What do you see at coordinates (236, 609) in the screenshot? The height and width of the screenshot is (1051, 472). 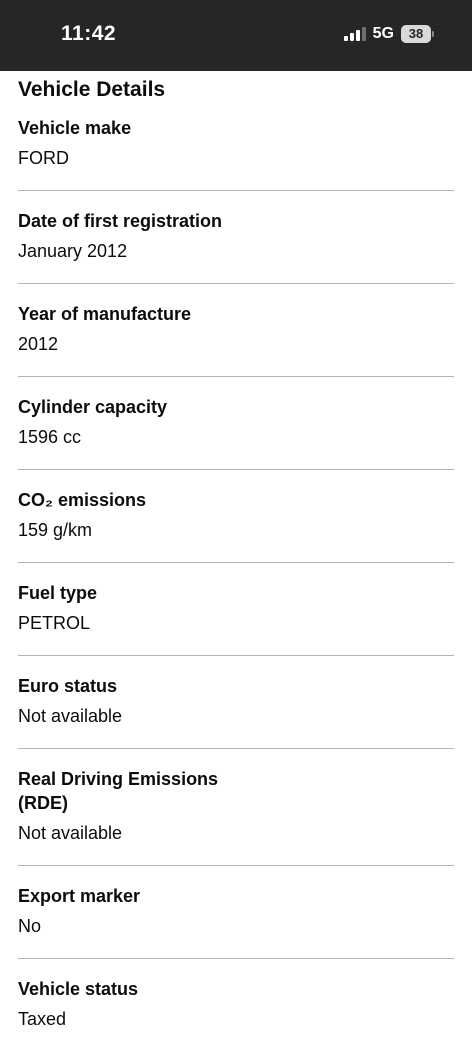 I see `detail-row-fuel-type: Fuel type PETROL` at bounding box center [236, 609].